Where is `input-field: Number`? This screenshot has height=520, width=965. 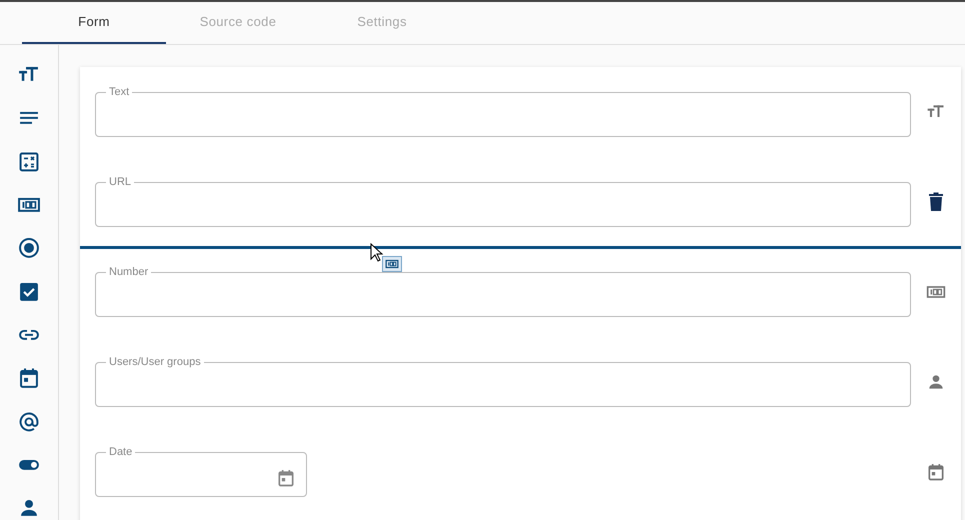
input-field: Number is located at coordinates (503, 292).